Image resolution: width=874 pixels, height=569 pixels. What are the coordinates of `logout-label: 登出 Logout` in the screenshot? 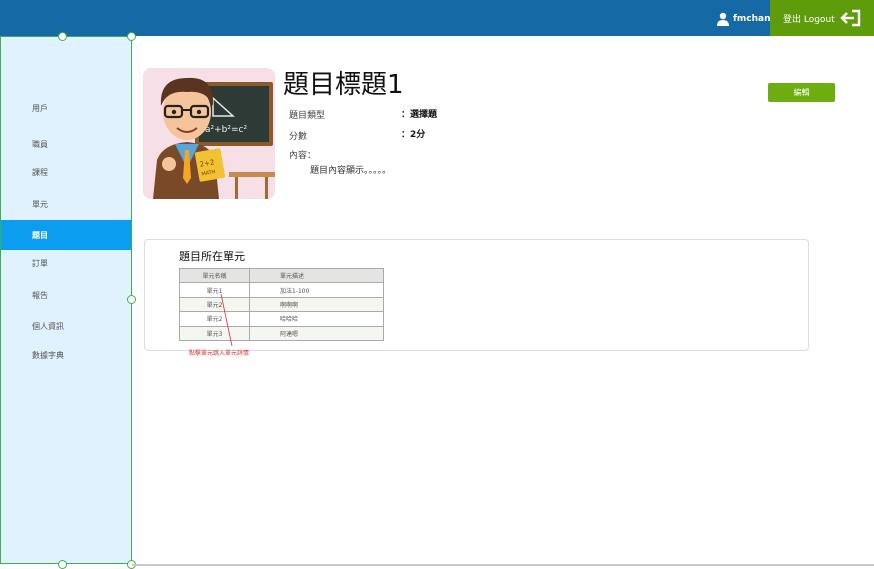 It's located at (809, 19).